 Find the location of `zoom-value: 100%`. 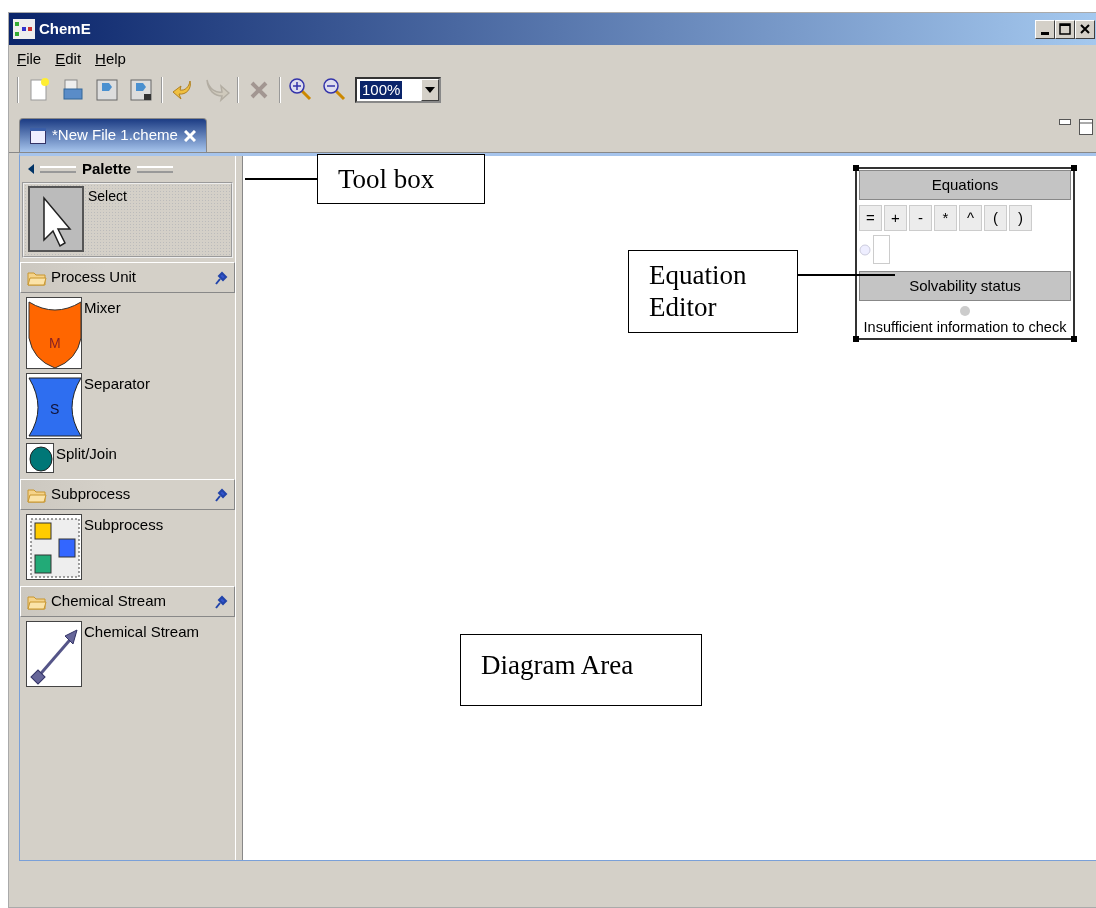

zoom-value: 100% is located at coordinates (381, 90).